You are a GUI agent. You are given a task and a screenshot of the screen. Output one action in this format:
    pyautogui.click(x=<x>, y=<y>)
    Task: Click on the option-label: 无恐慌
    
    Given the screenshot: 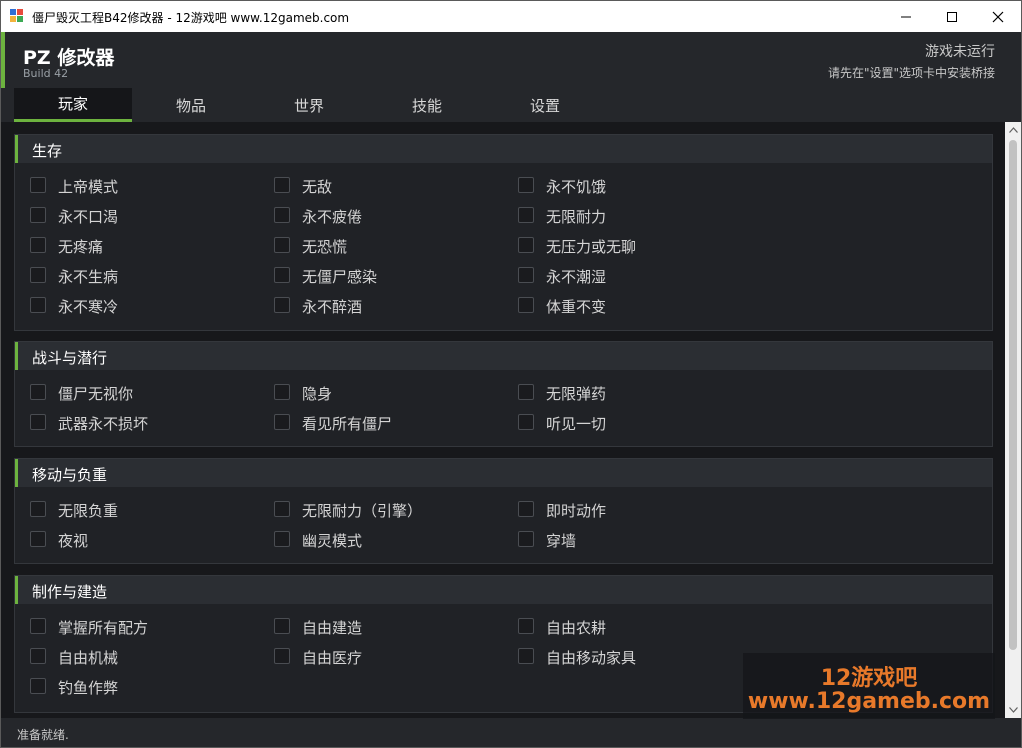 What is the action you would take?
    pyautogui.click(x=325, y=247)
    